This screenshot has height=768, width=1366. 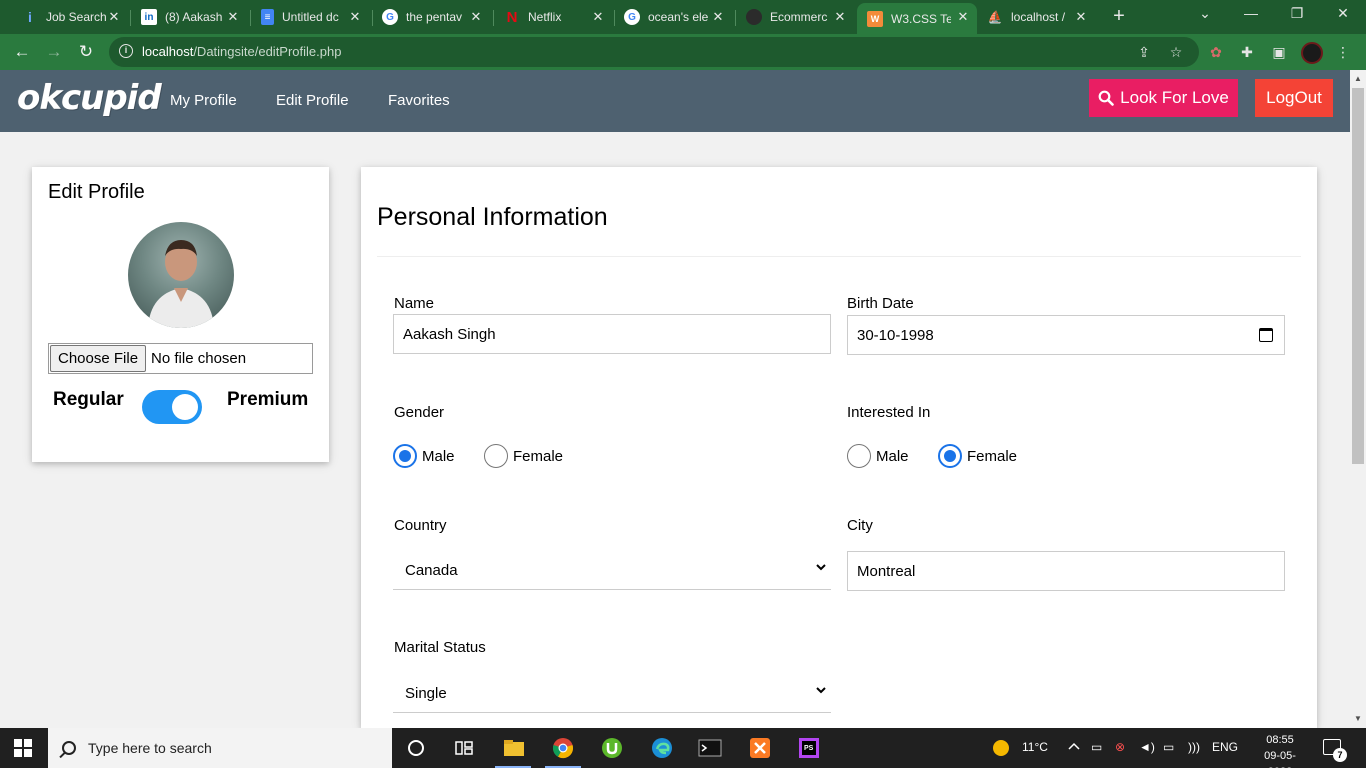 What do you see at coordinates (545, 17) in the screenshot?
I see `tab-title: Netflix` at bounding box center [545, 17].